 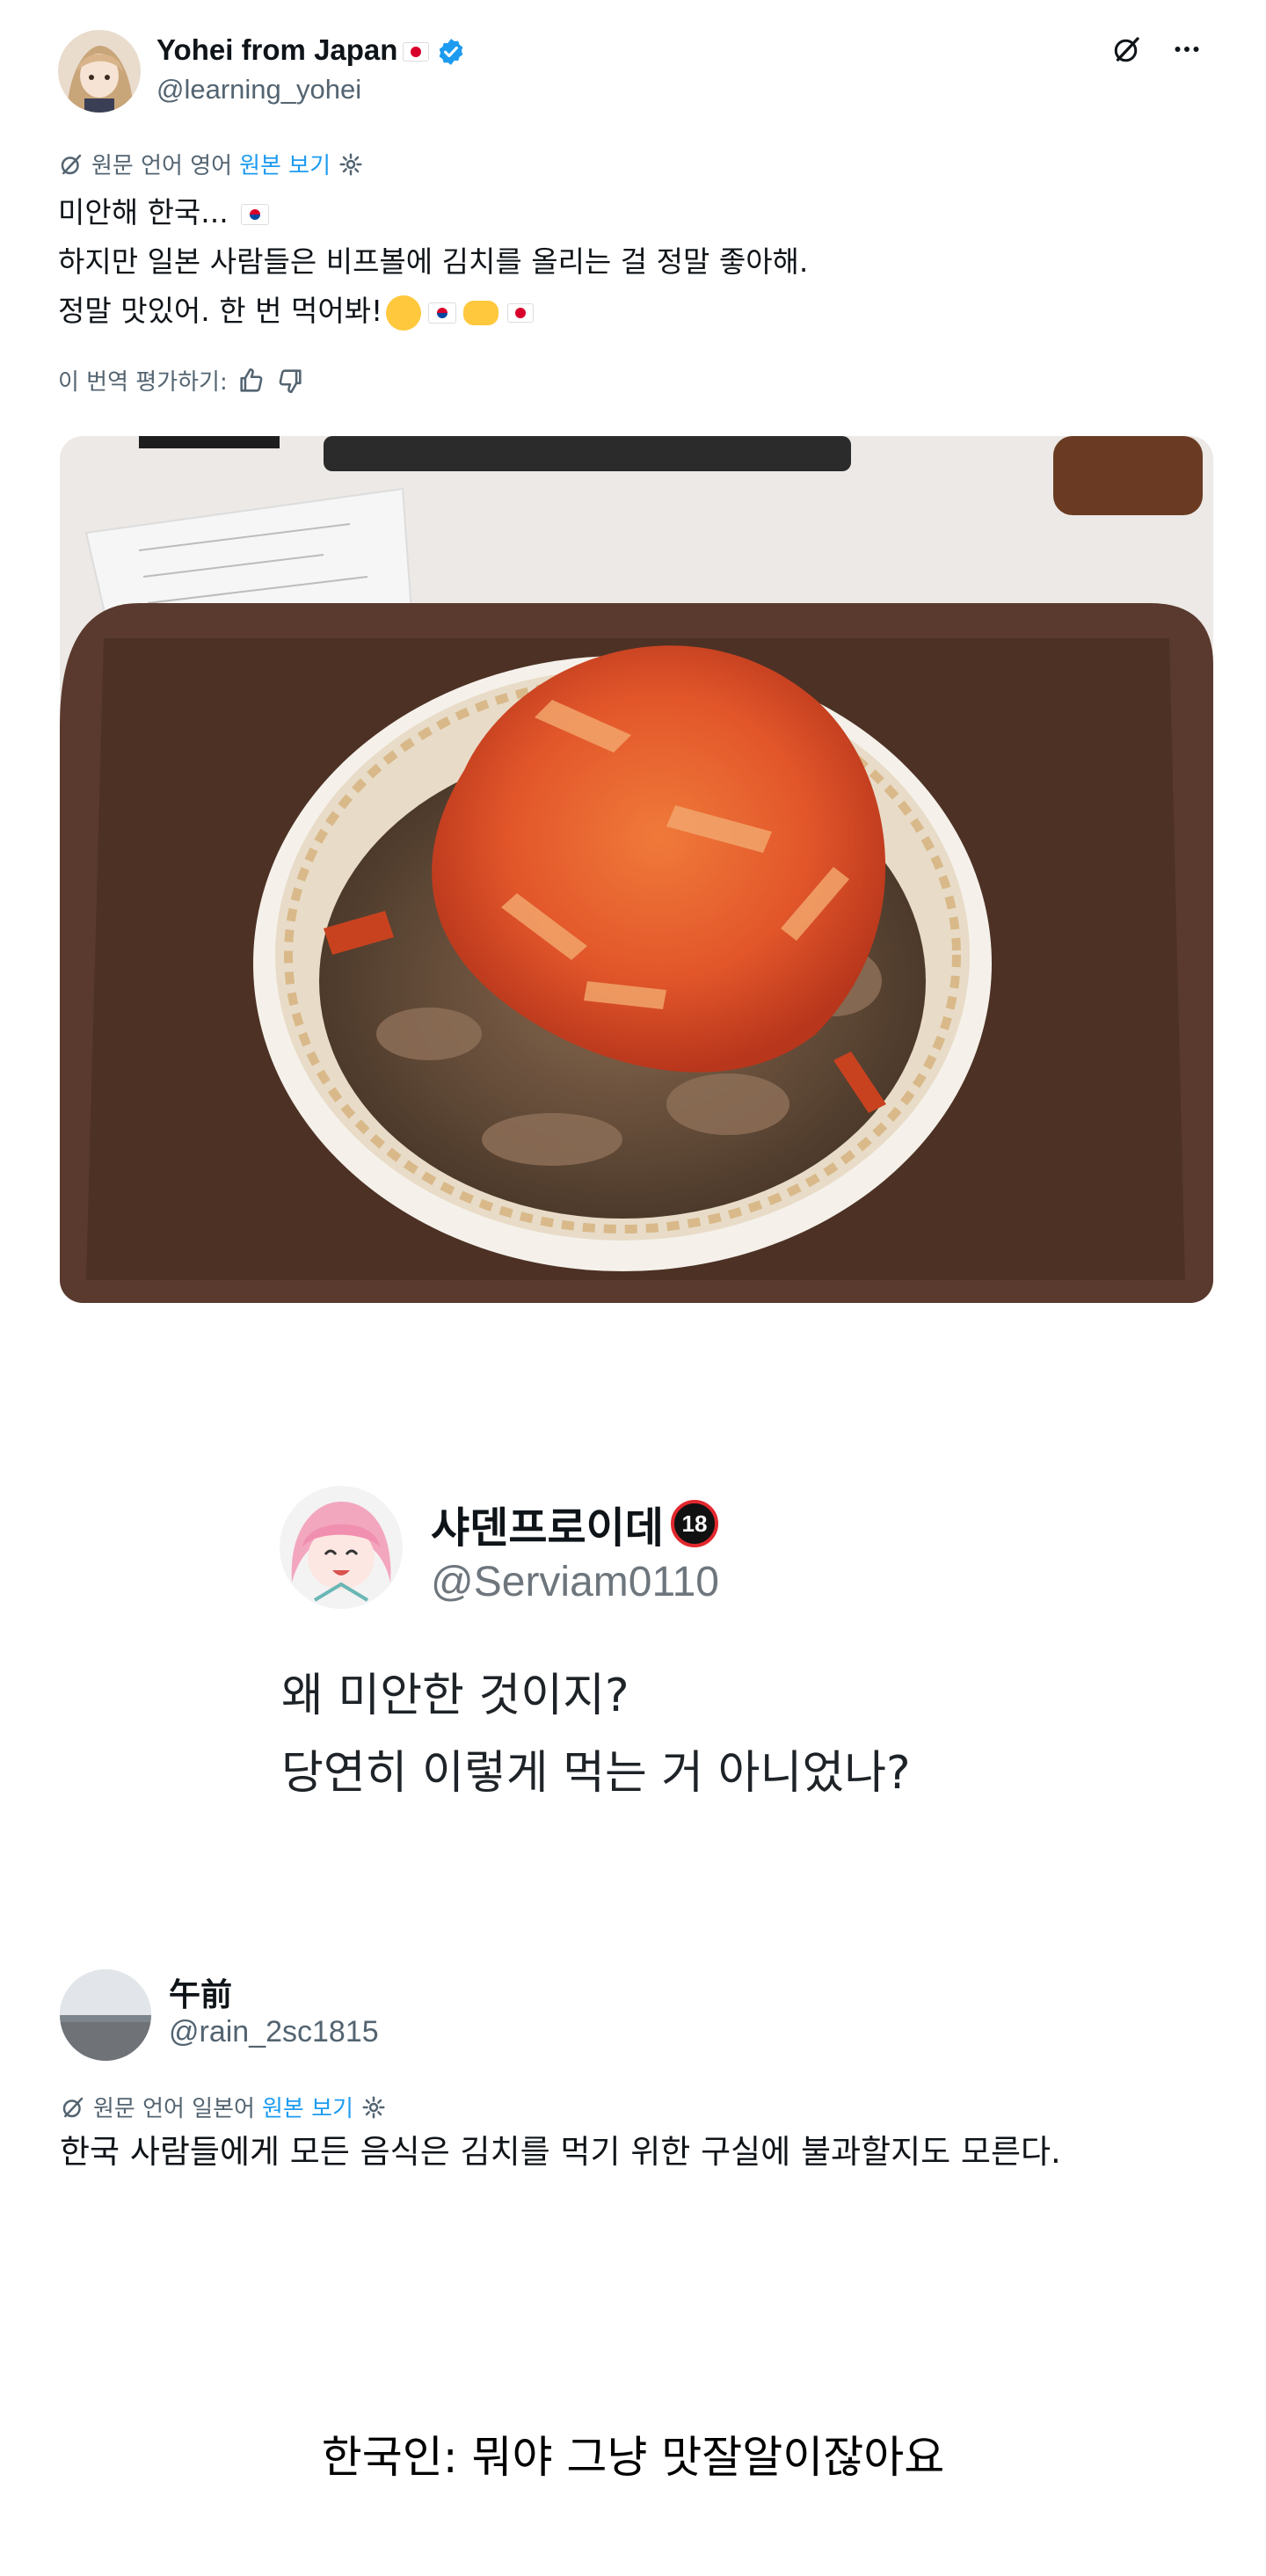 I want to click on display-name: 午前, so click(x=200, y=1992).